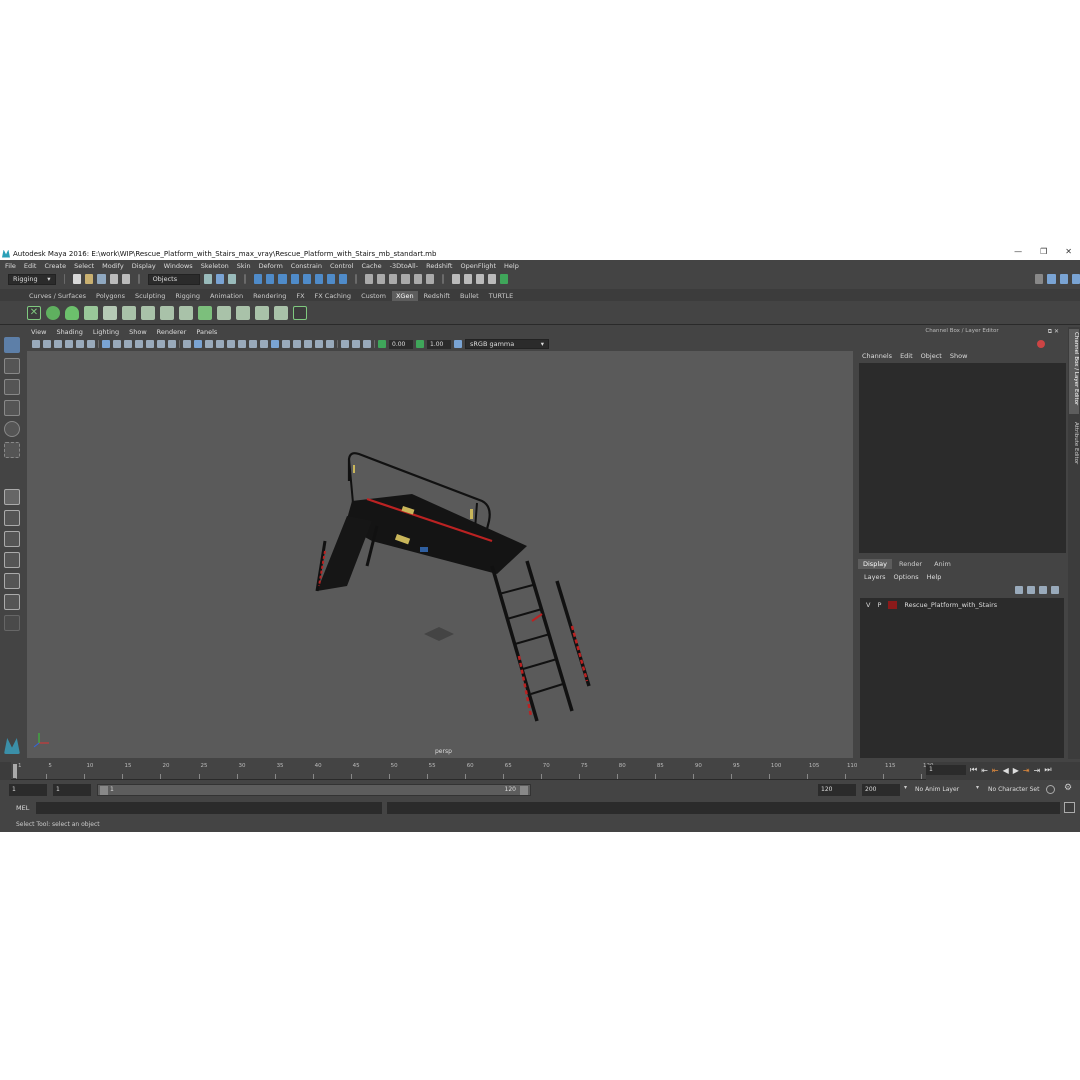 The height and width of the screenshot is (1080, 1080). I want to click on lock-icon, so click(369, 279).